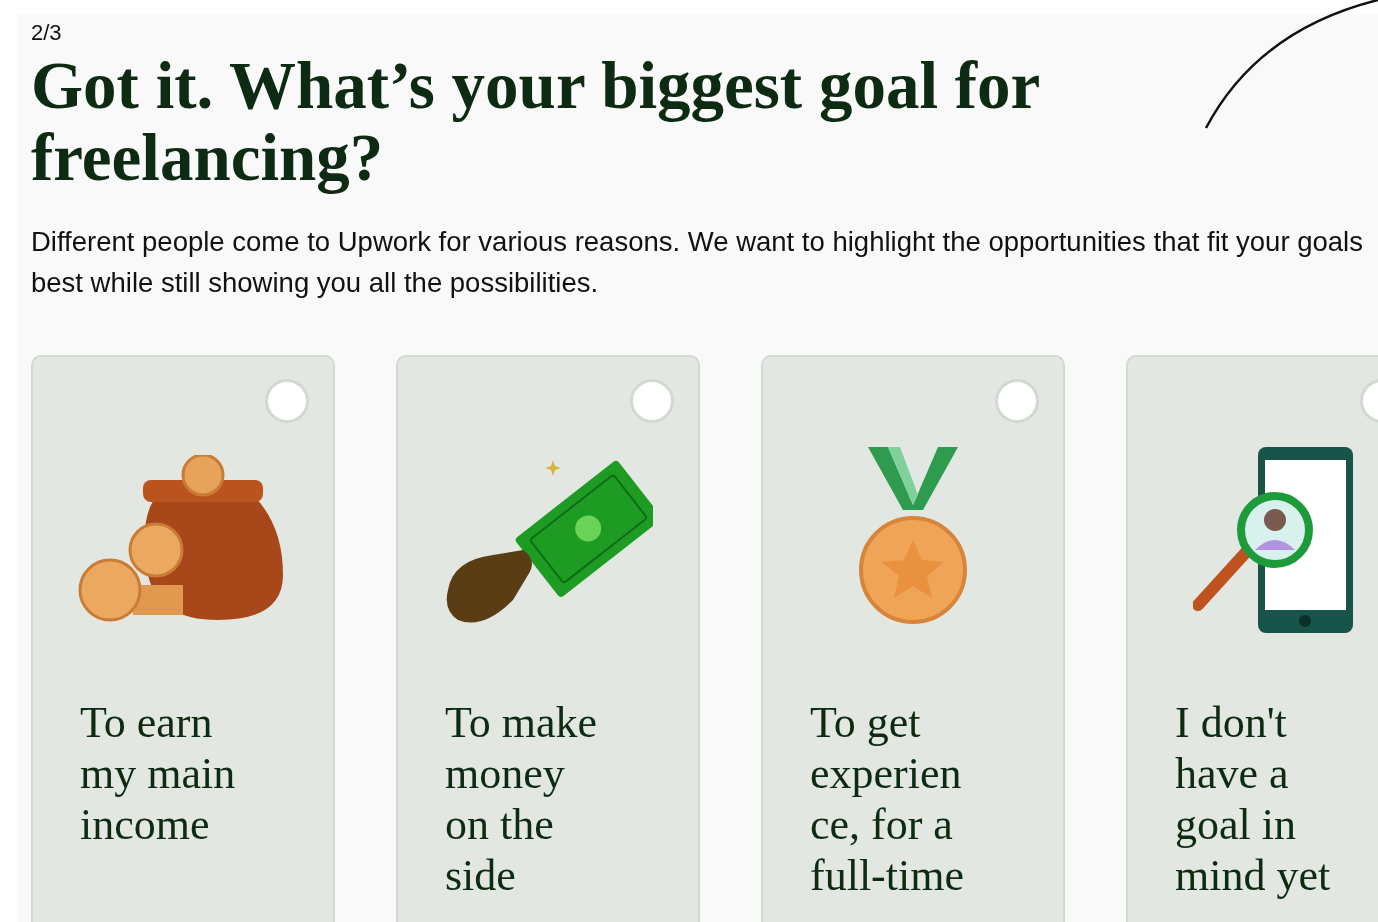 The image size is (1378, 922). Describe the element at coordinates (866, 722) in the screenshot. I see `option-label: To get` at that location.